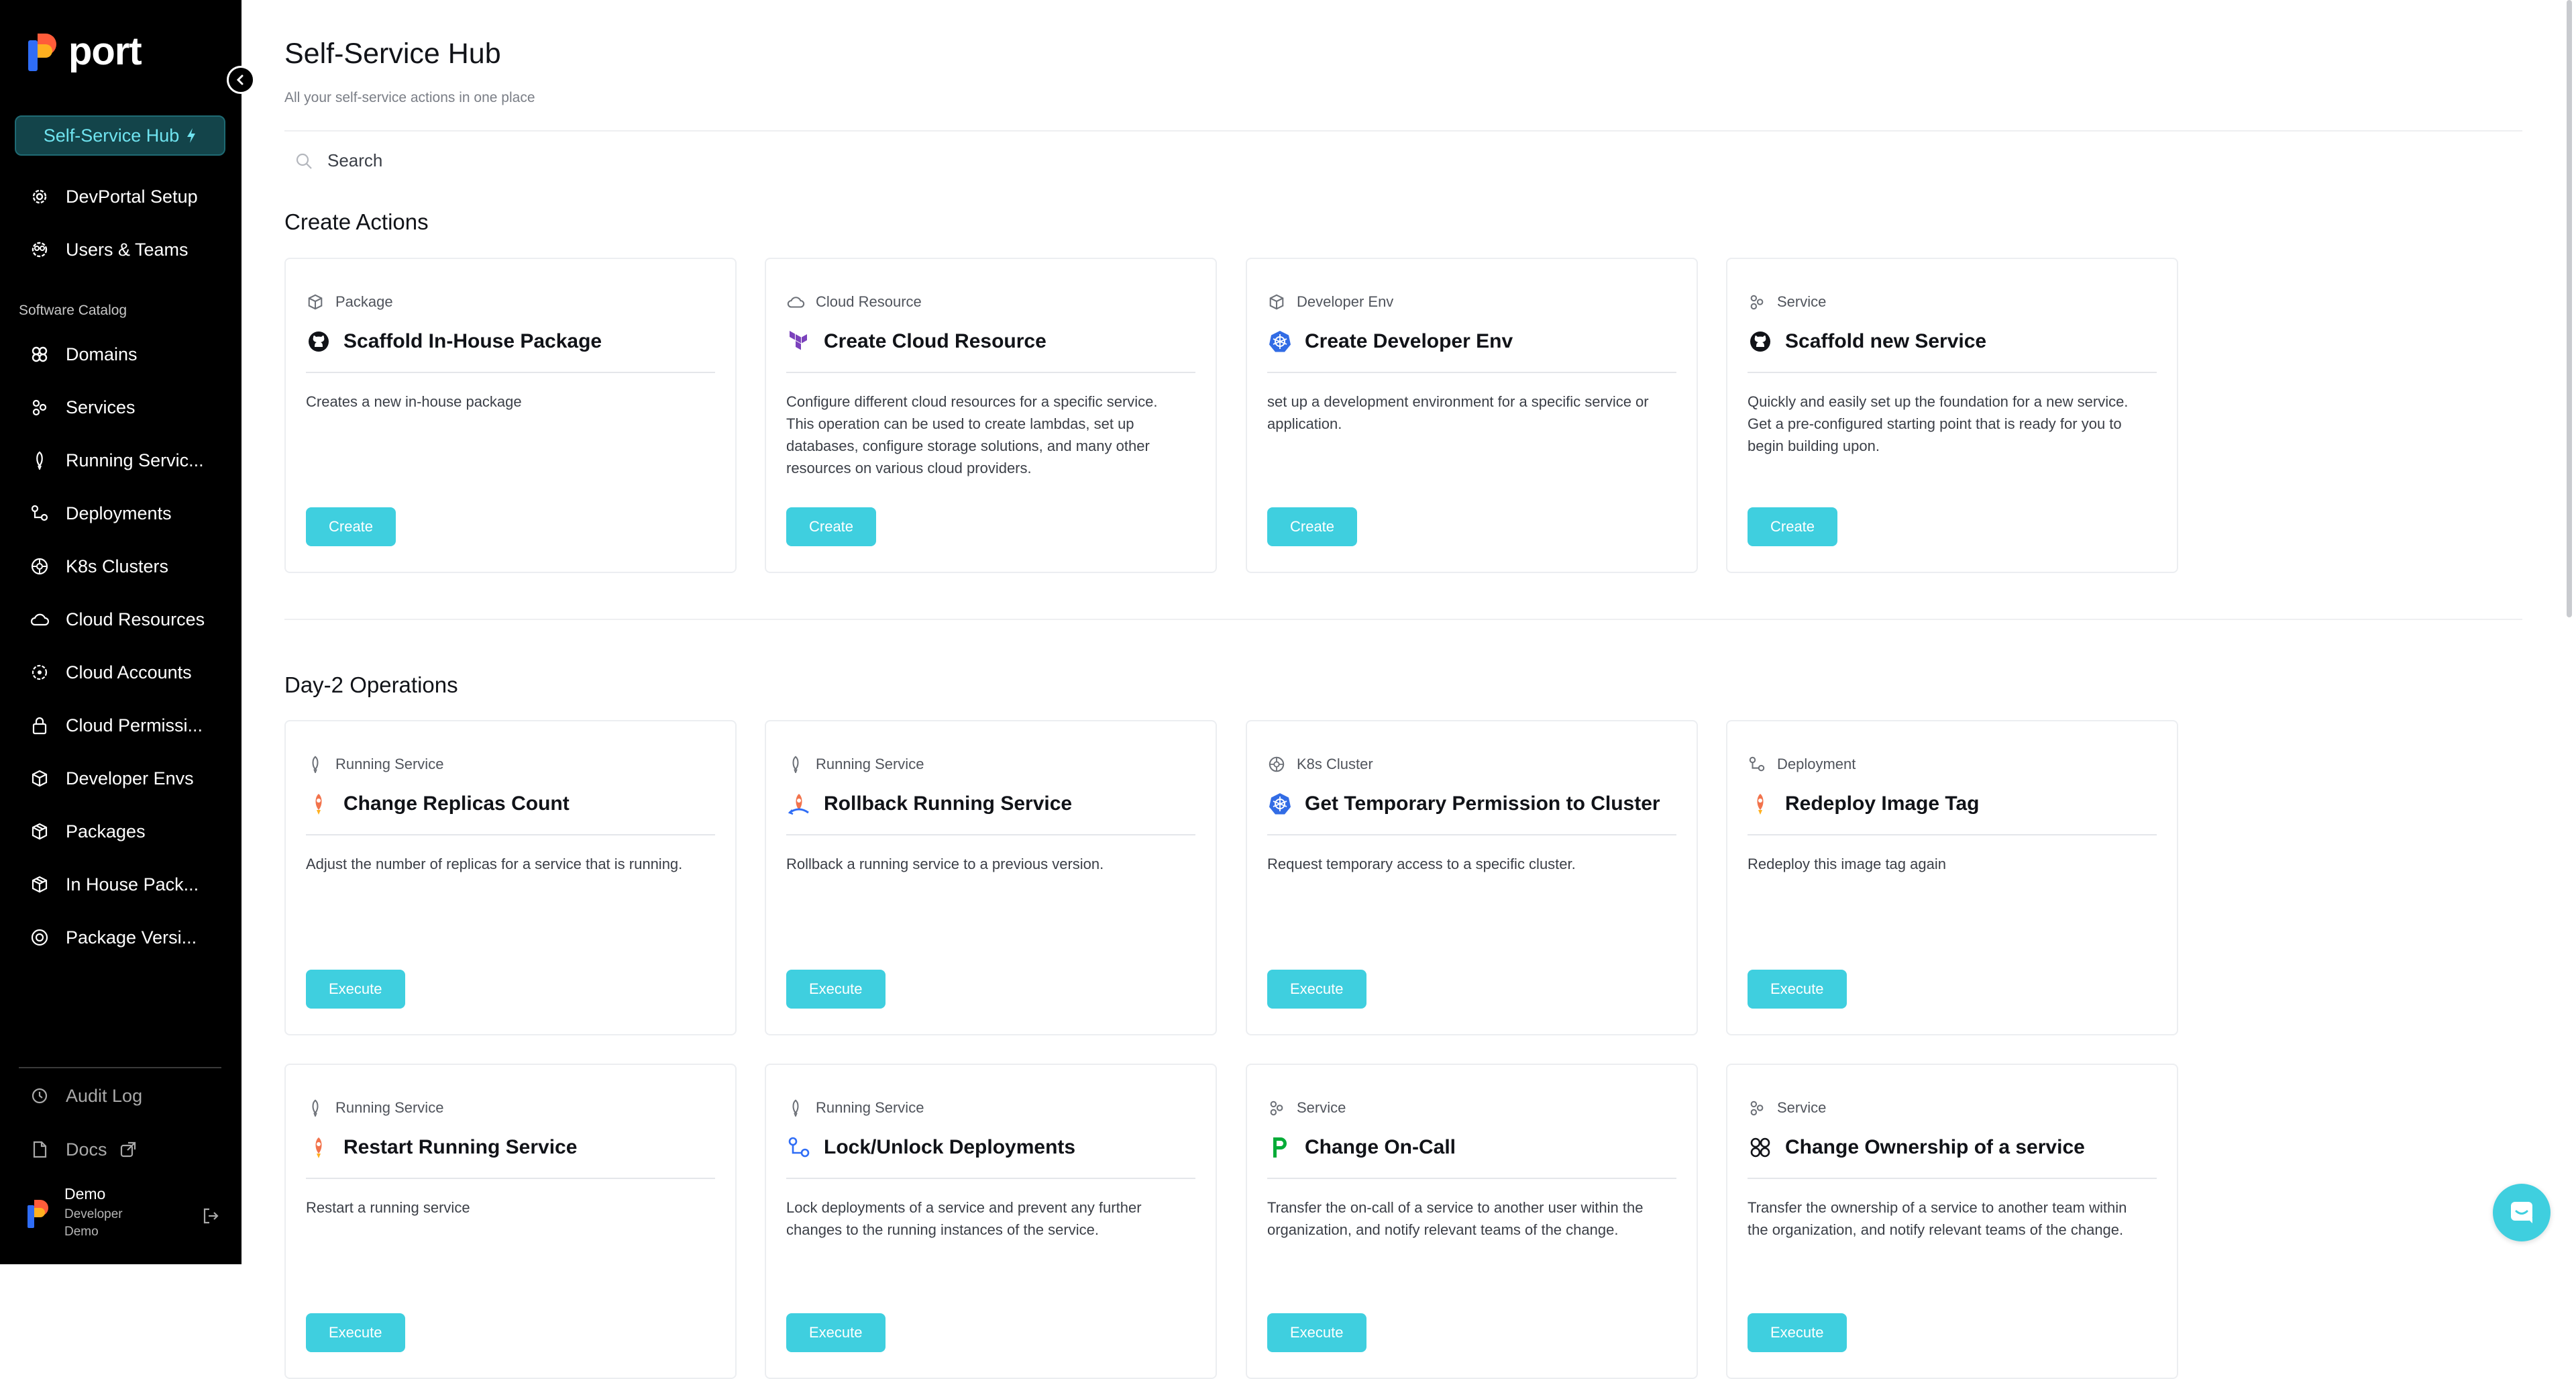 Image resolution: width=2576 pixels, height=1379 pixels. I want to click on sidebar-item-users-teams: Users & Teams, so click(121, 249).